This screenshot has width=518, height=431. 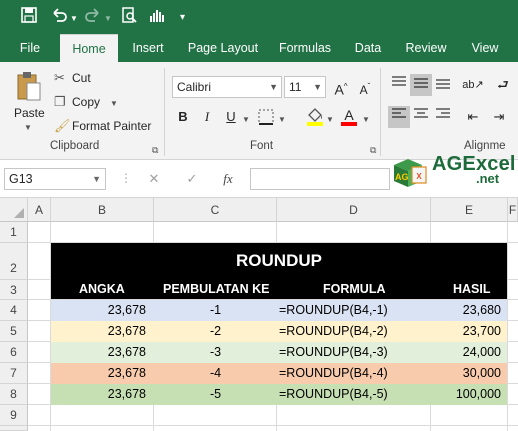 What do you see at coordinates (482, 352) in the screenshot?
I see `cell-hasil: 24,000` at bounding box center [482, 352].